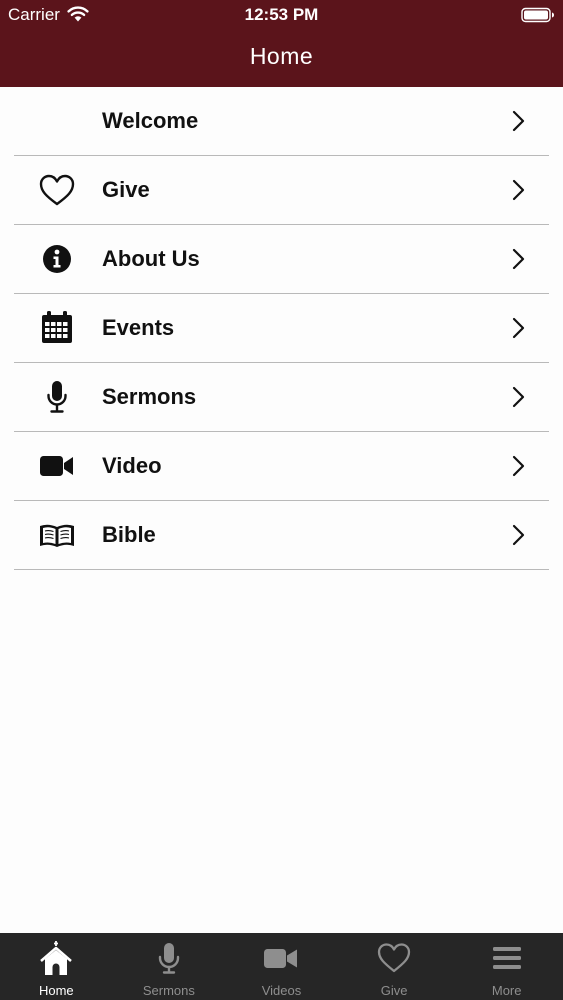 Image resolution: width=563 pixels, height=1000 pixels. I want to click on menu-item-label: Sermons, so click(149, 396).